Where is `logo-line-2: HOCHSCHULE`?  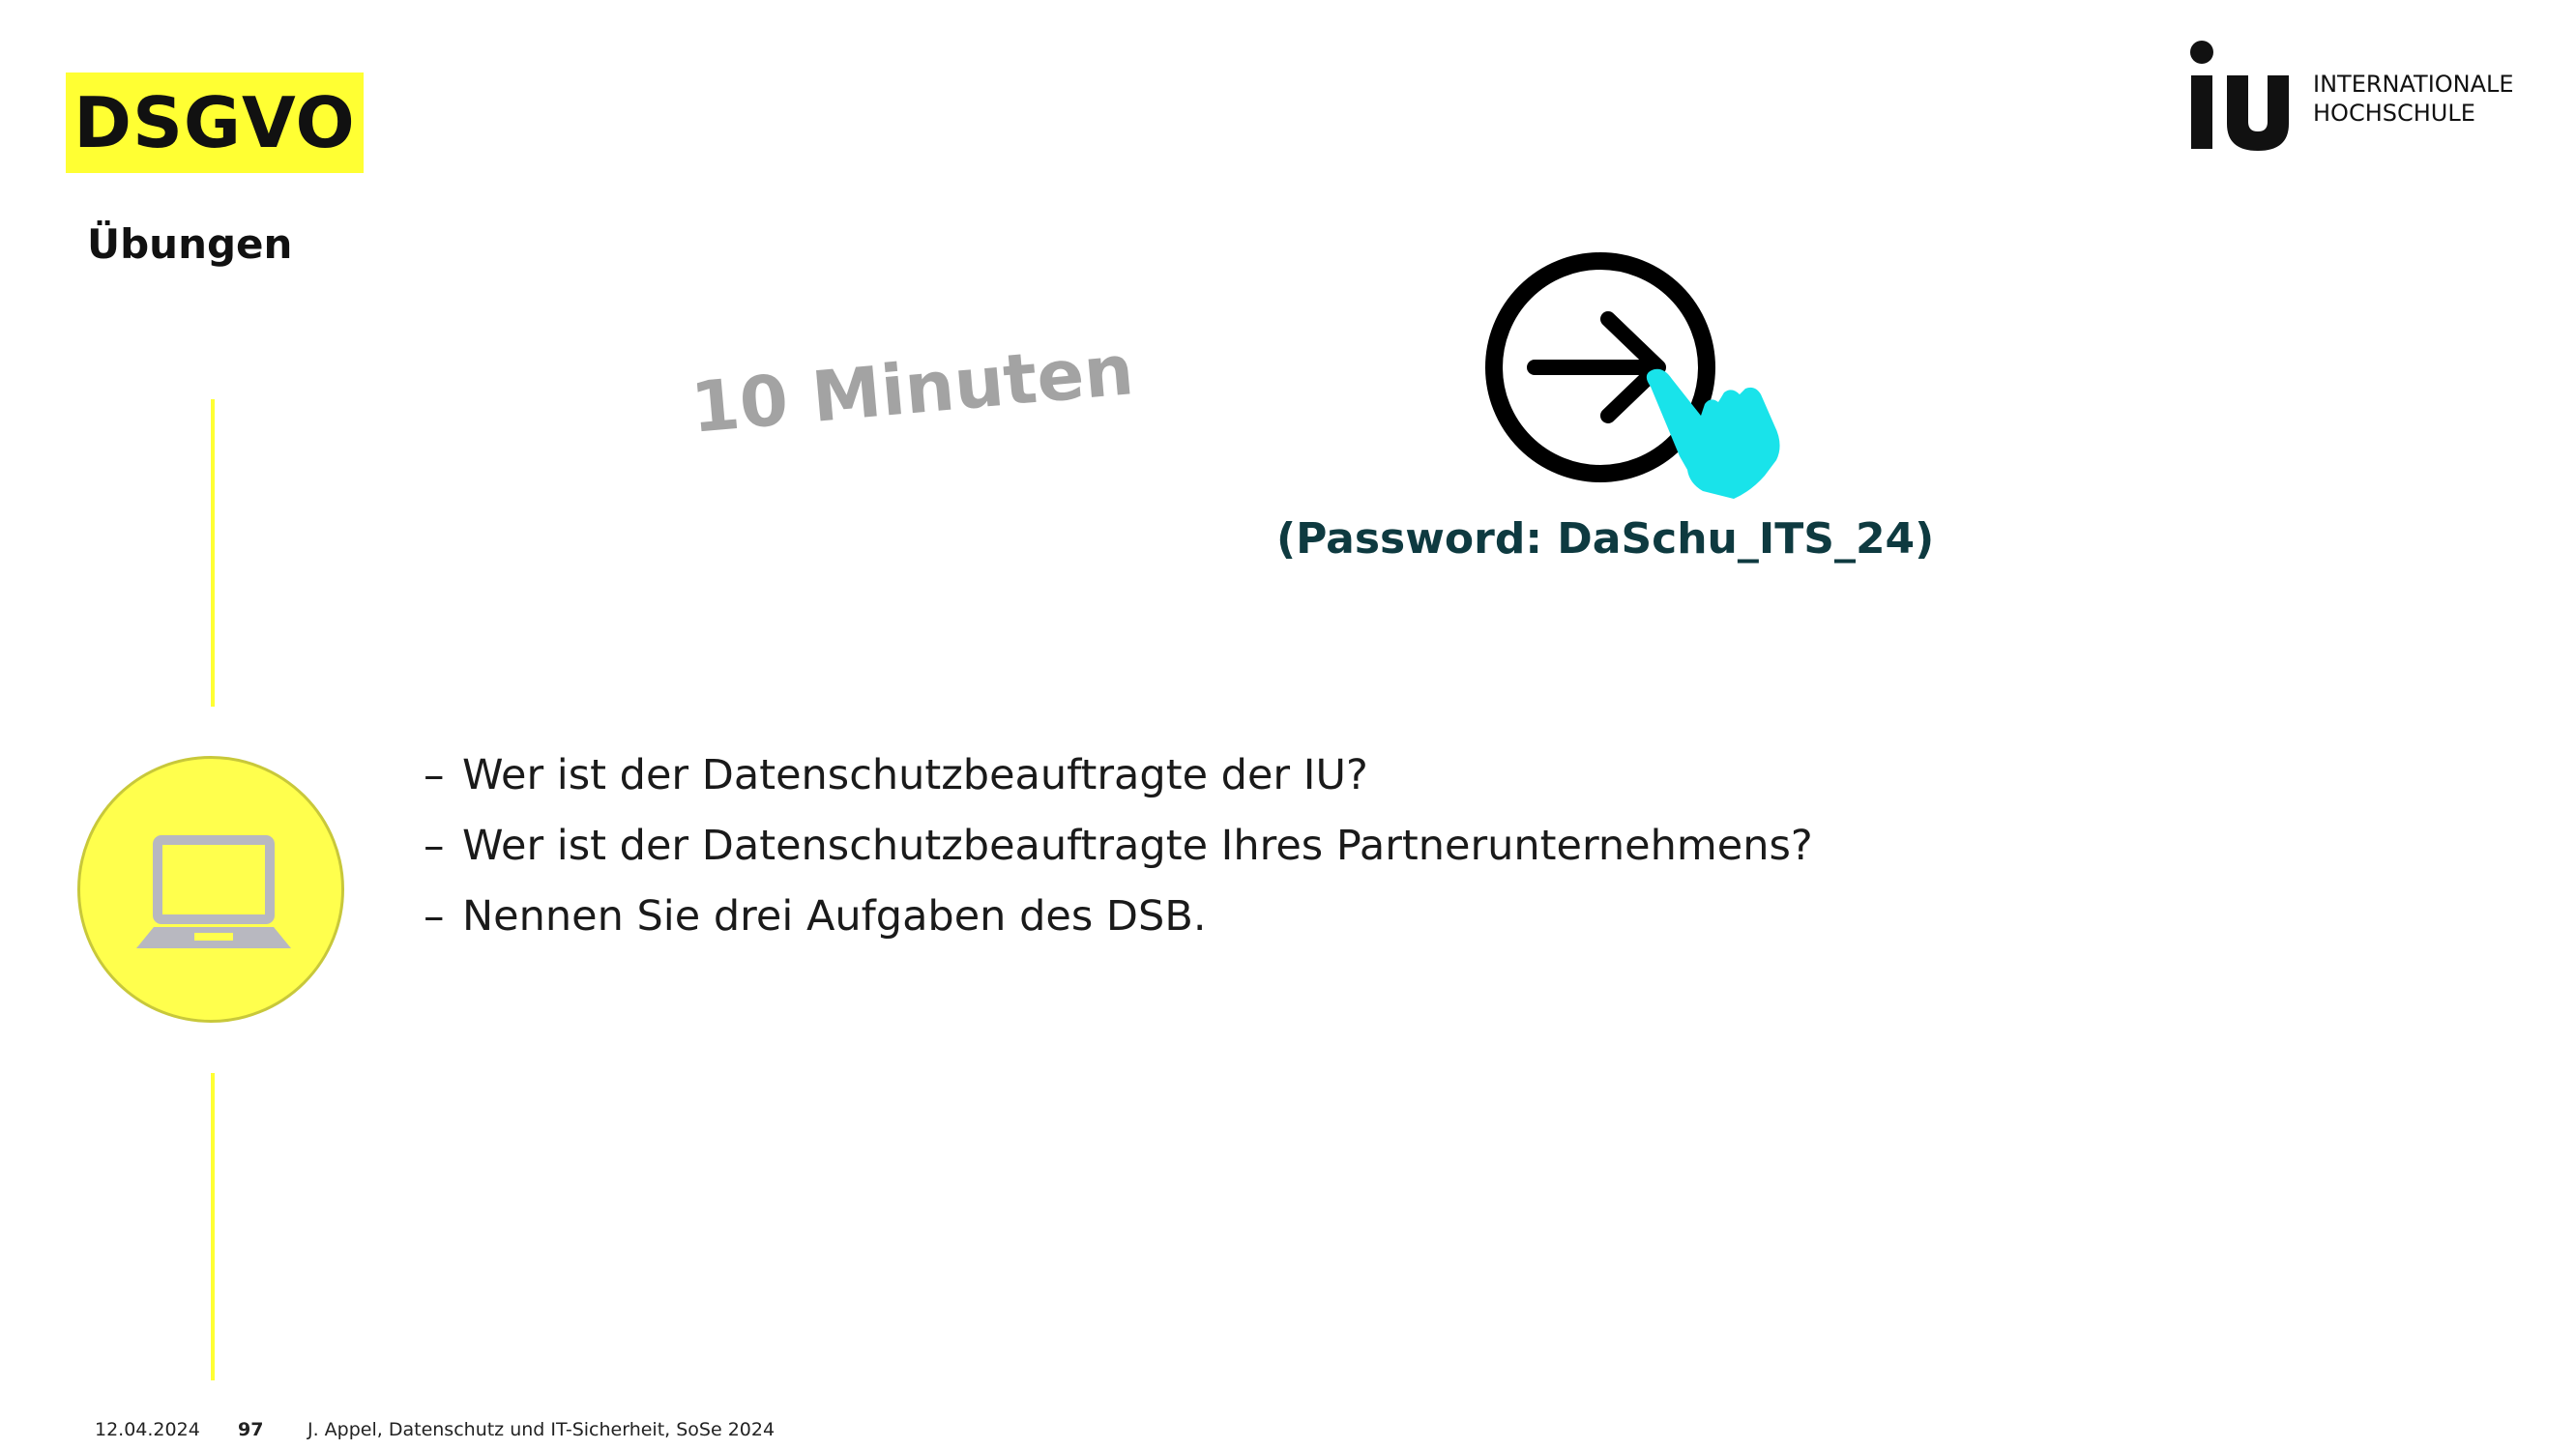
logo-line-2: HOCHSCHULE is located at coordinates (2394, 114).